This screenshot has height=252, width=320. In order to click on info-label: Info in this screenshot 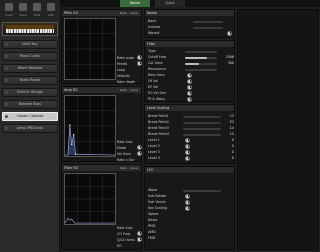, I will do `click(51, 15)`.